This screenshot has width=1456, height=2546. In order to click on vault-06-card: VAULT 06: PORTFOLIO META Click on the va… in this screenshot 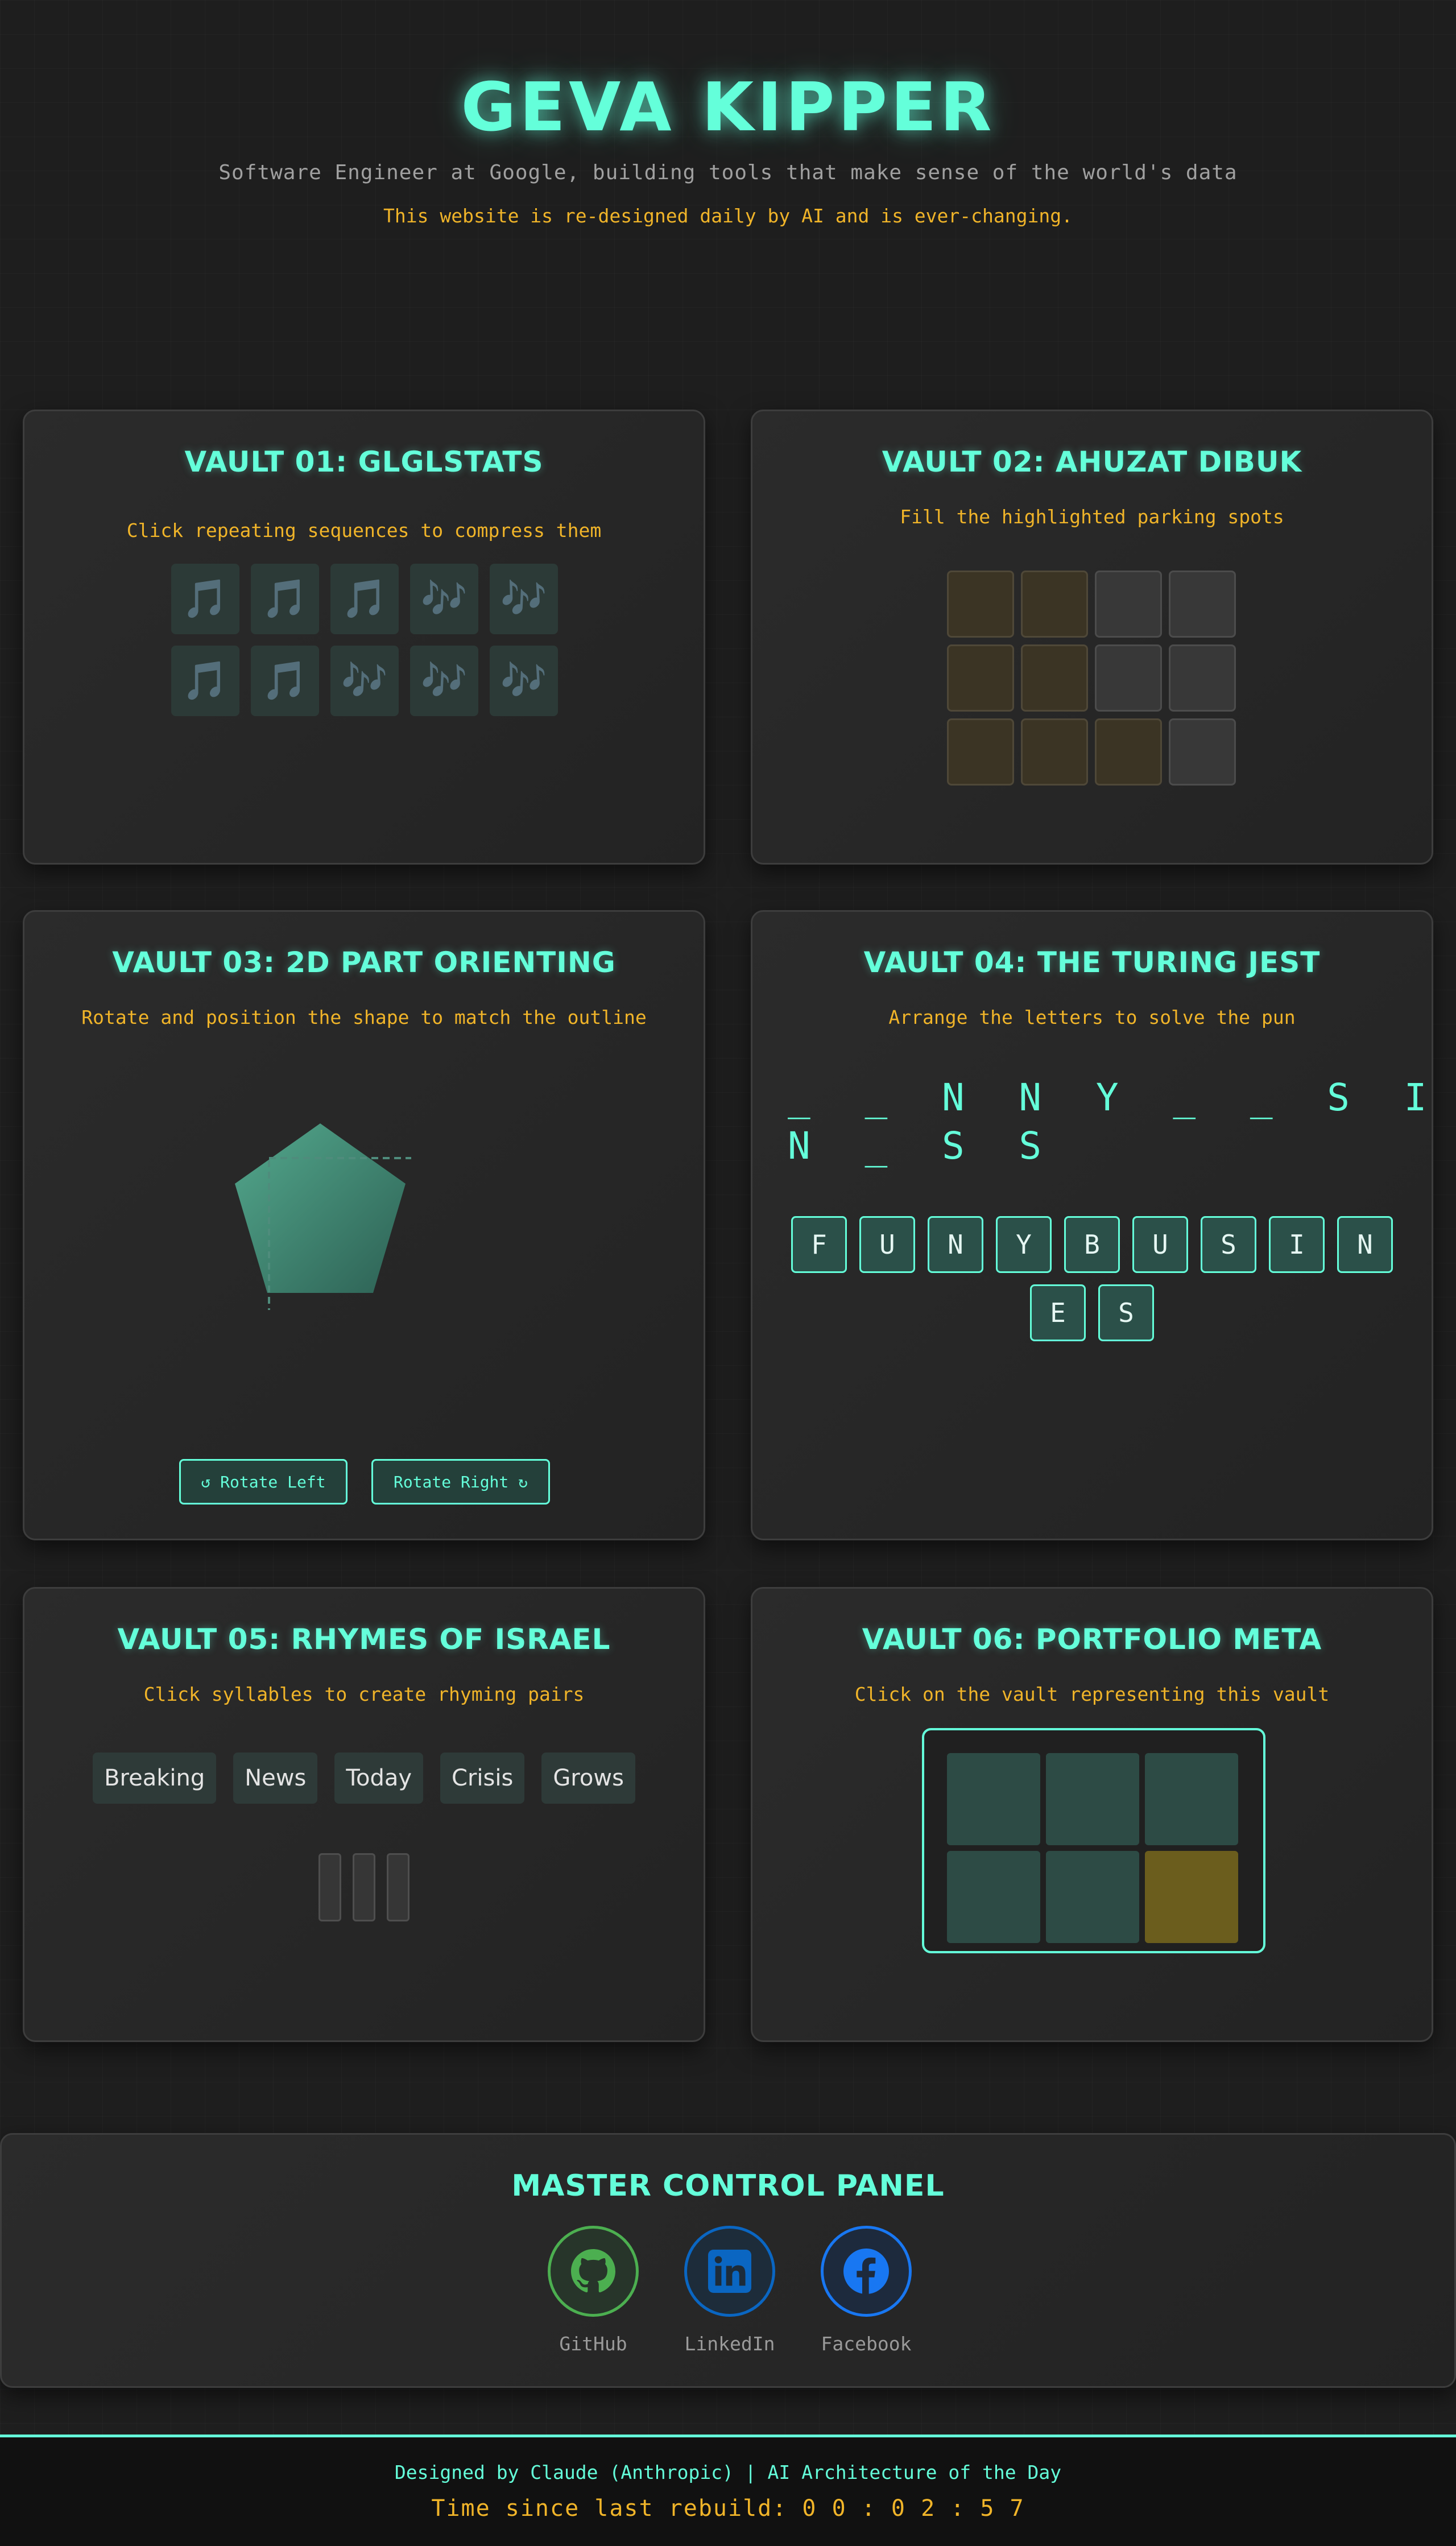, I will do `click(1092, 1814)`.